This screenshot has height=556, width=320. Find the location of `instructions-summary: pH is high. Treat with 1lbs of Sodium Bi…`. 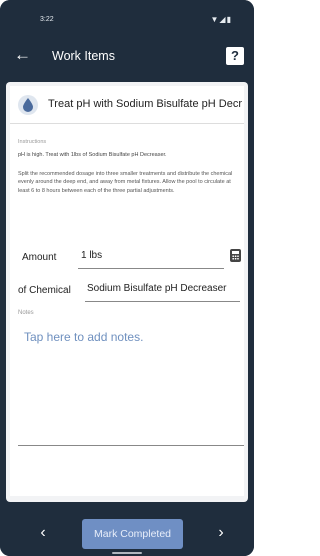

instructions-summary: pH is high. Treat with 1lbs of Sodium Bi… is located at coordinates (92, 155).